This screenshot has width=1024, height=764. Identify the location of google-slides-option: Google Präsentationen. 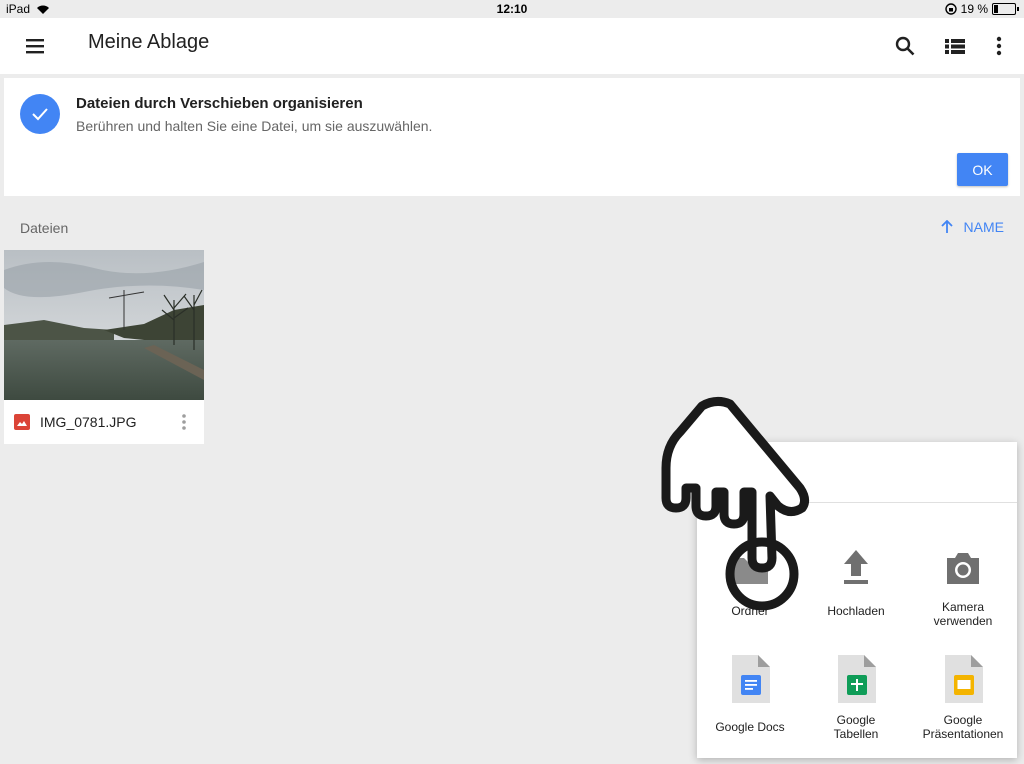
(963, 698).